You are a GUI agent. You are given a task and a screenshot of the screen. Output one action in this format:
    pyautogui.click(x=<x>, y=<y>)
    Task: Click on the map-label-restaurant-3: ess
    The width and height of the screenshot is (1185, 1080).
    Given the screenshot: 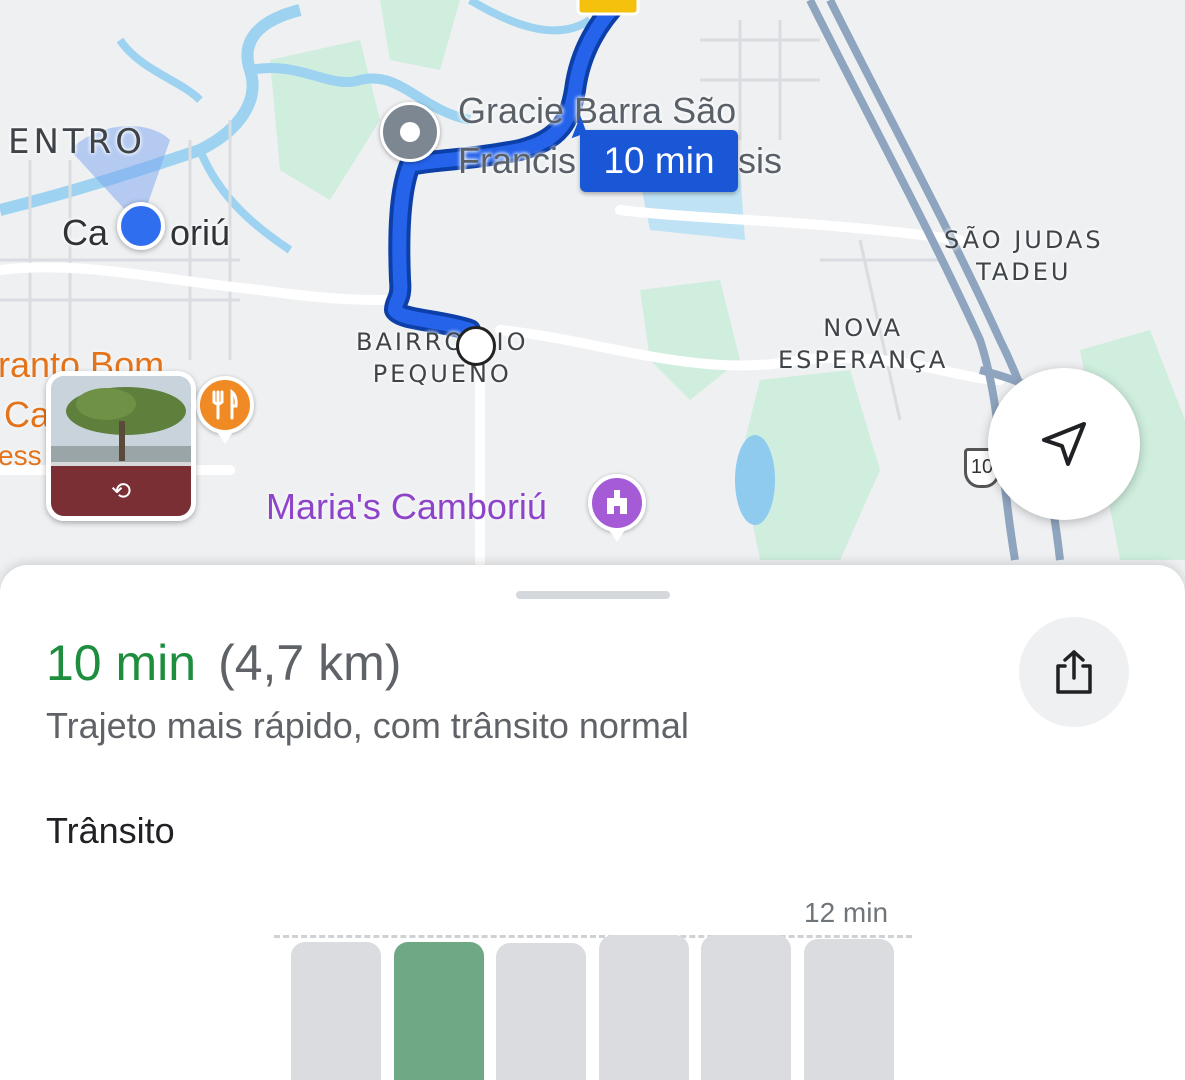 What is the action you would take?
    pyautogui.click(x=21, y=455)
    